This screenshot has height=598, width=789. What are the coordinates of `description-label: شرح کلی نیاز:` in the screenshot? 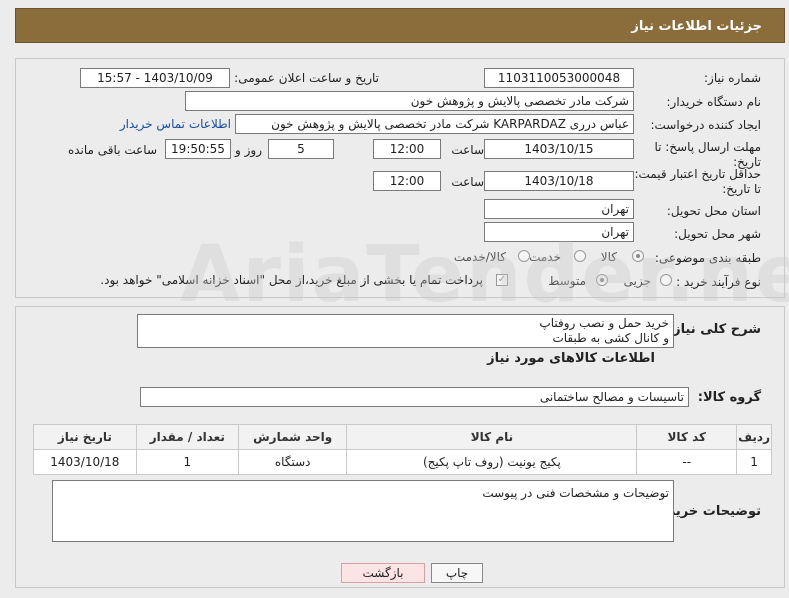 It's located at (714, 329).